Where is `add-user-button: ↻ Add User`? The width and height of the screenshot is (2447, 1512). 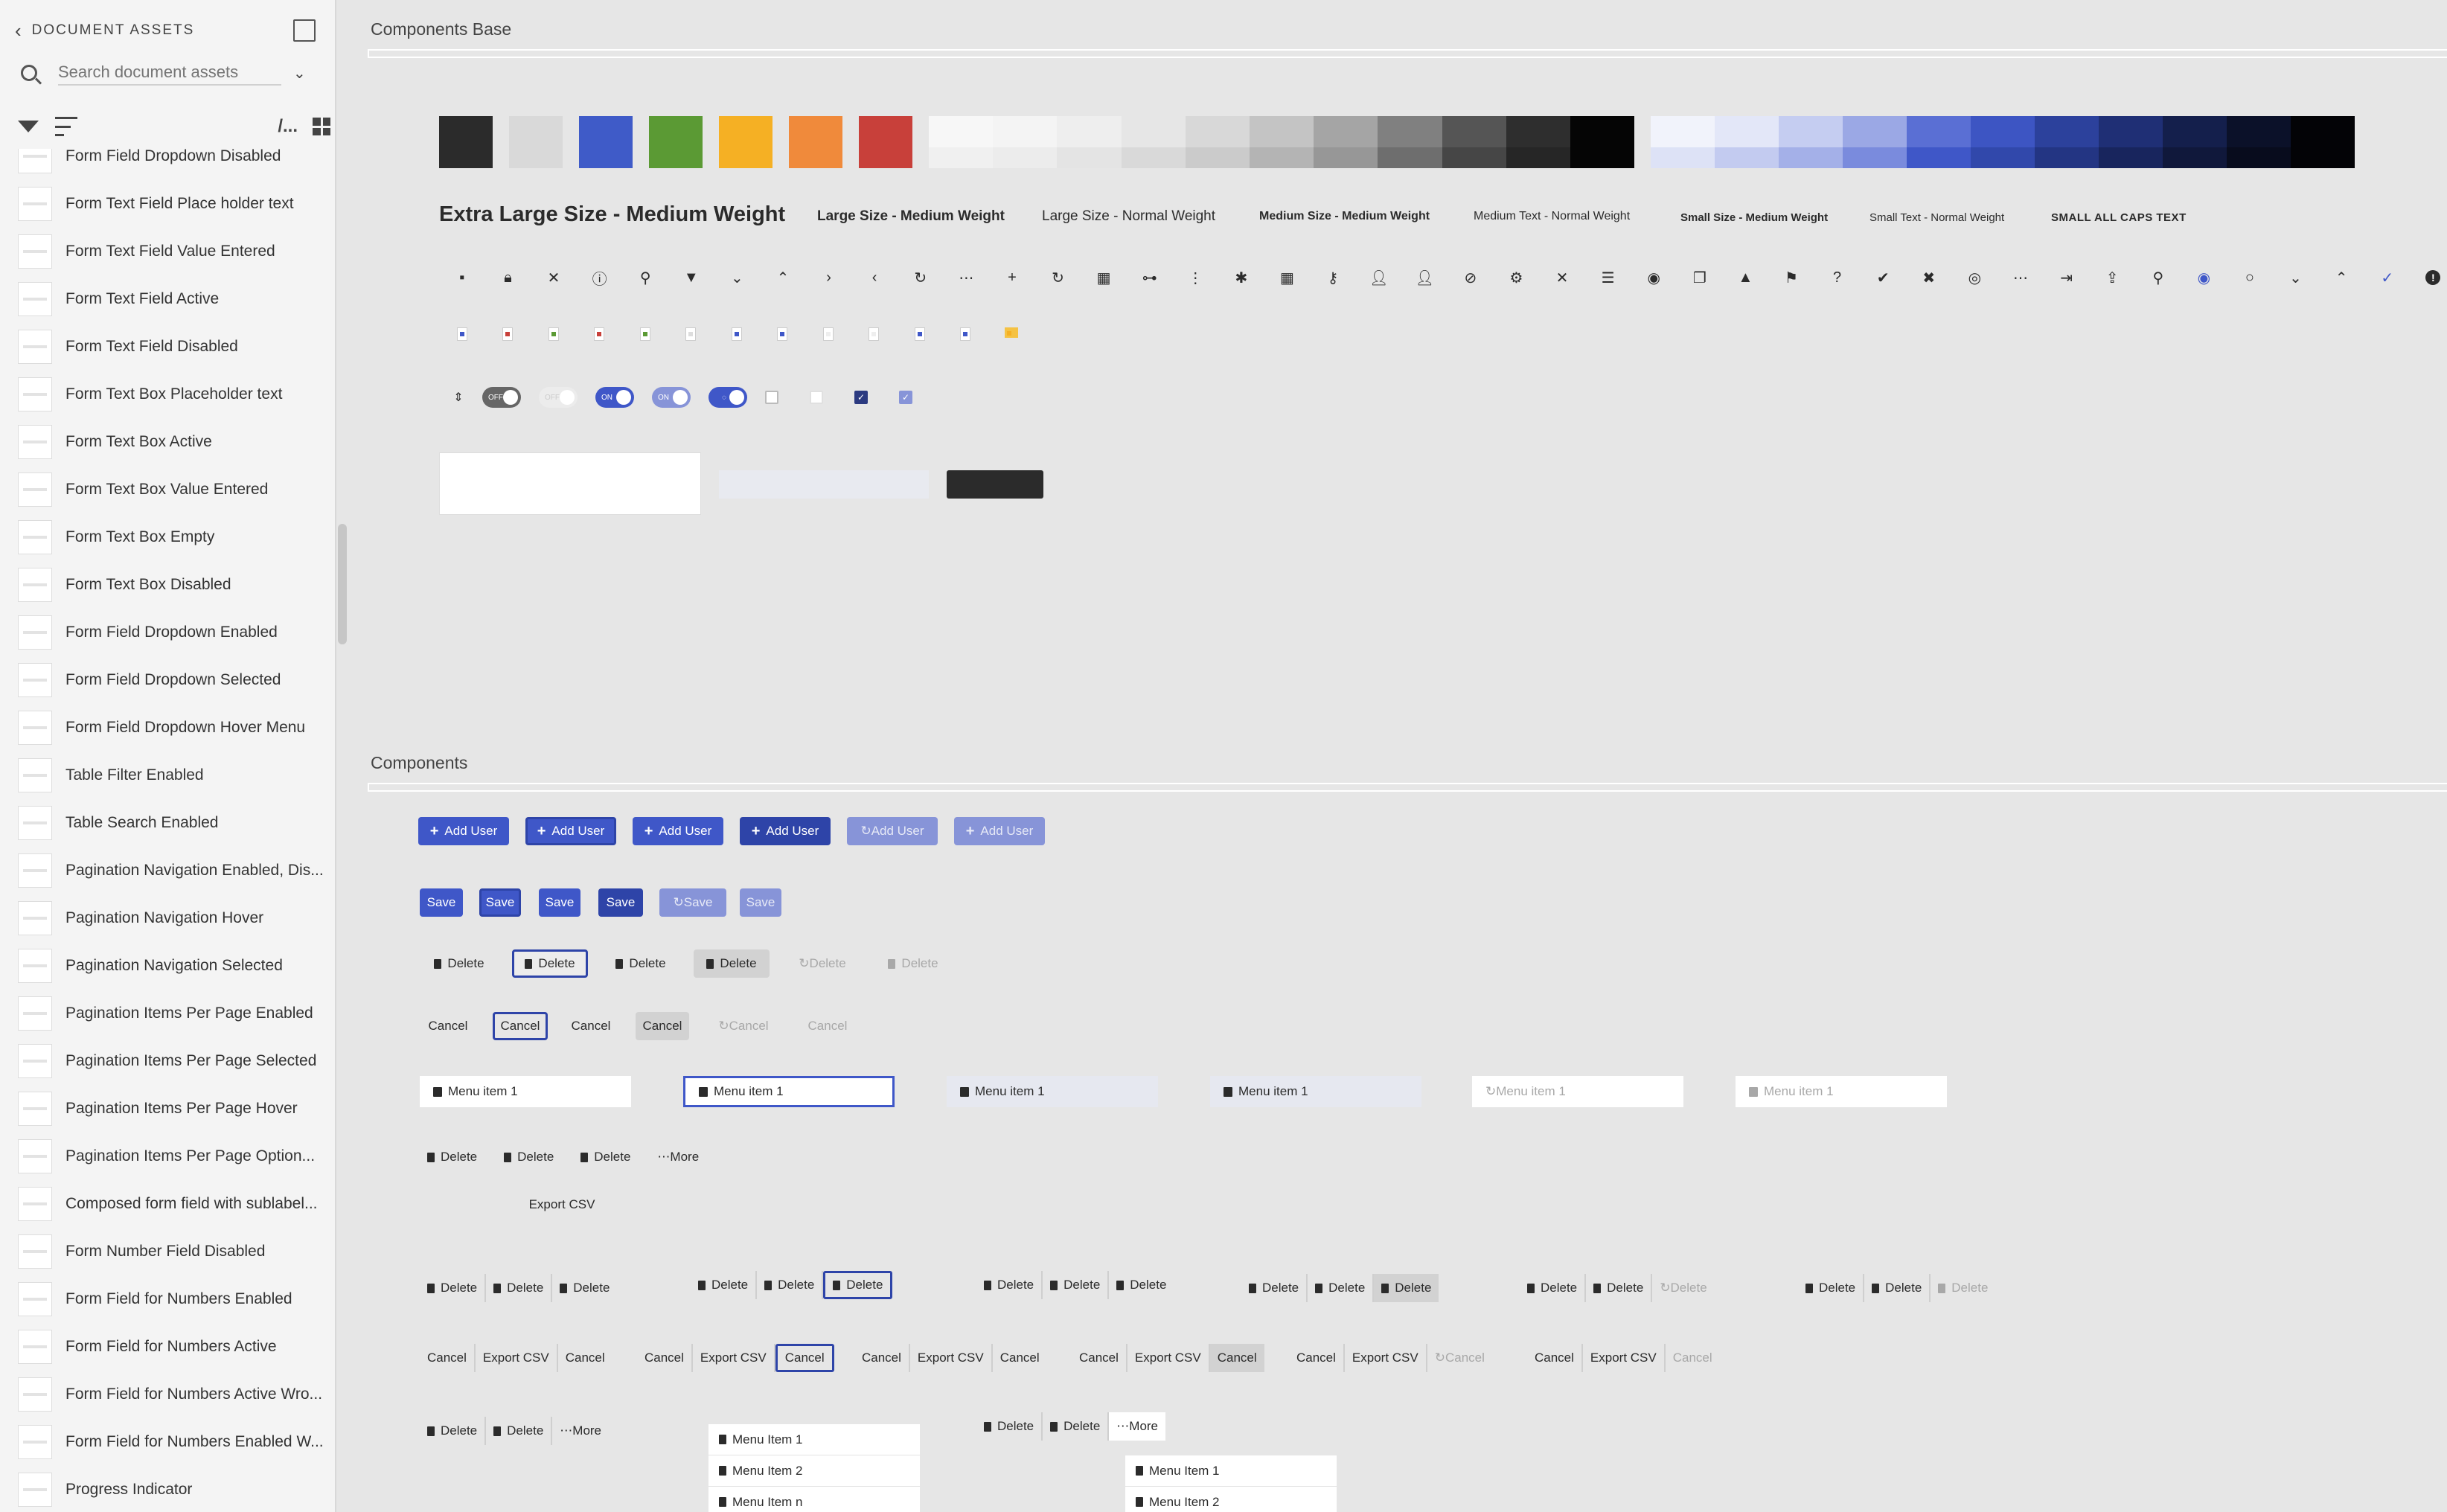 add-user-button: ↻ Add User is located at coordinates (893, 831).